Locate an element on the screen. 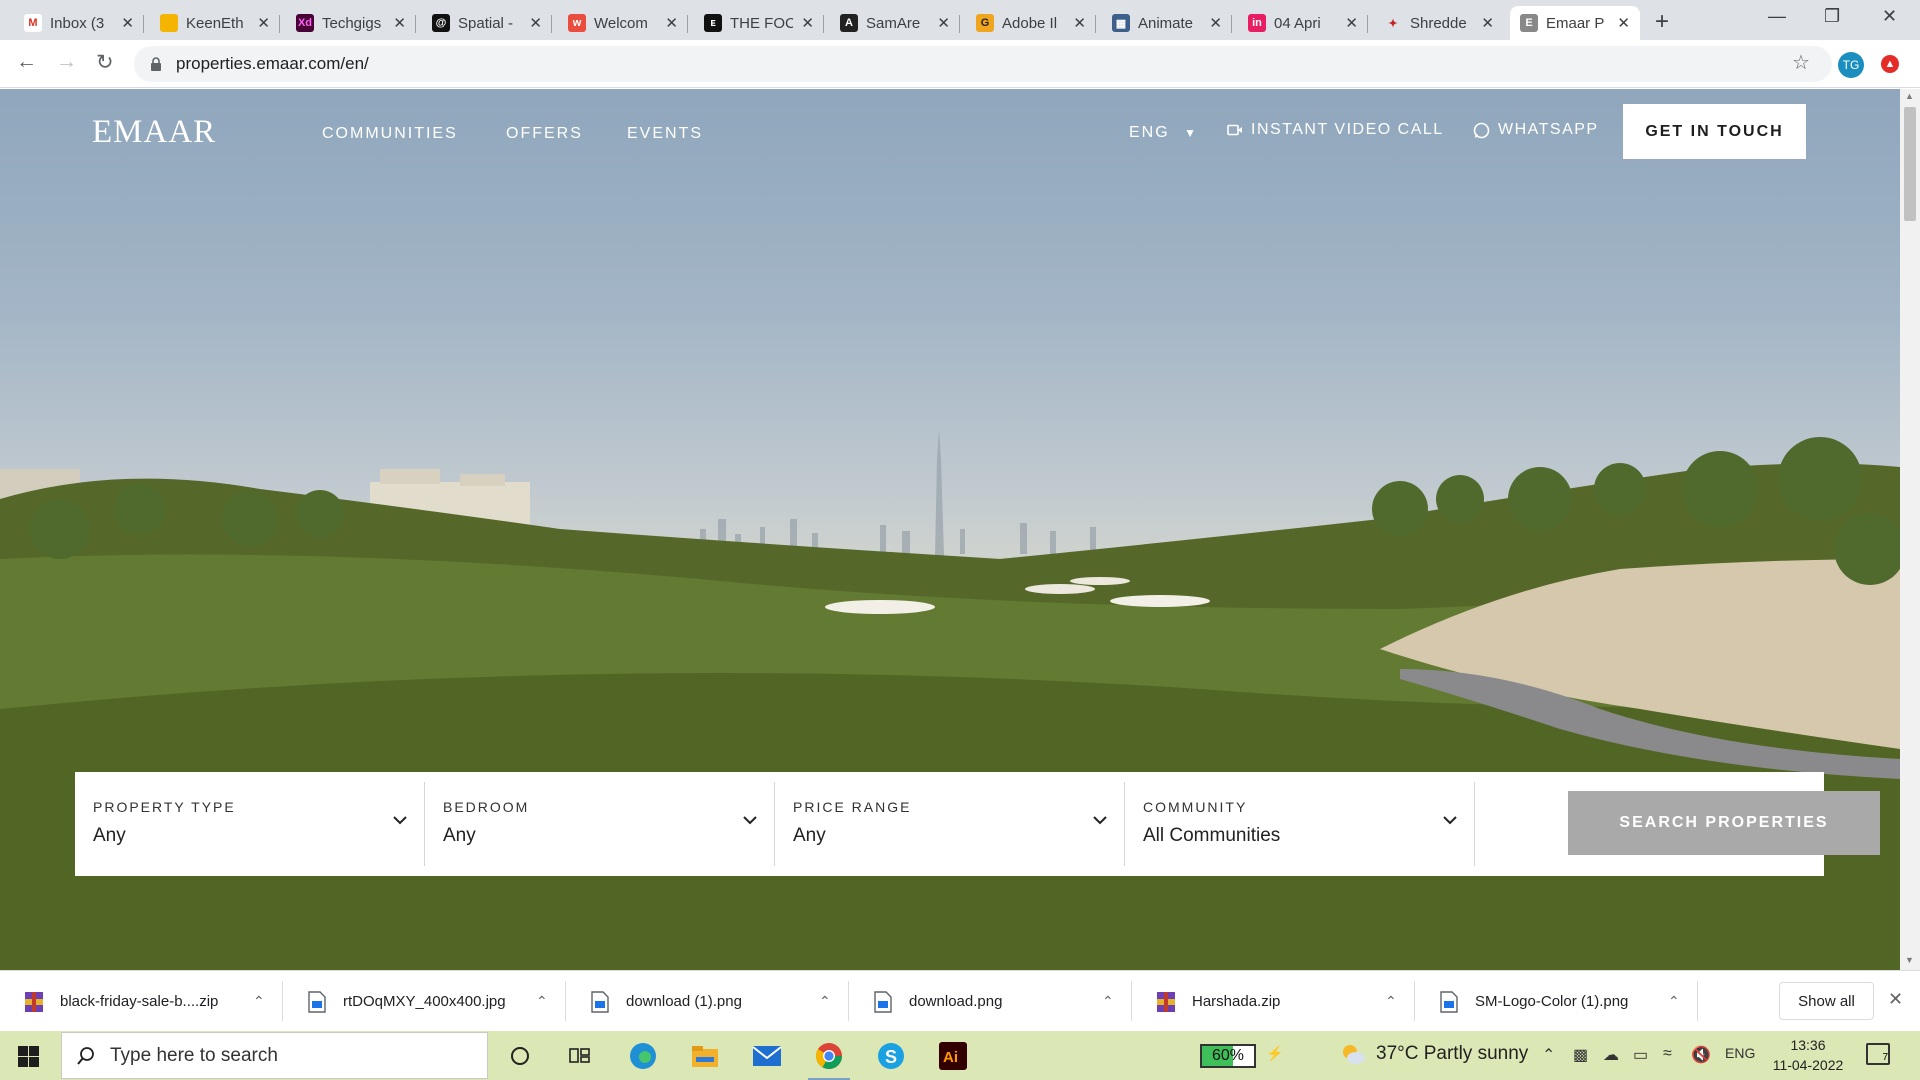  download-item: SM-Logo-Color (1).png ⌃ is located at coordinates (1556, 1001).